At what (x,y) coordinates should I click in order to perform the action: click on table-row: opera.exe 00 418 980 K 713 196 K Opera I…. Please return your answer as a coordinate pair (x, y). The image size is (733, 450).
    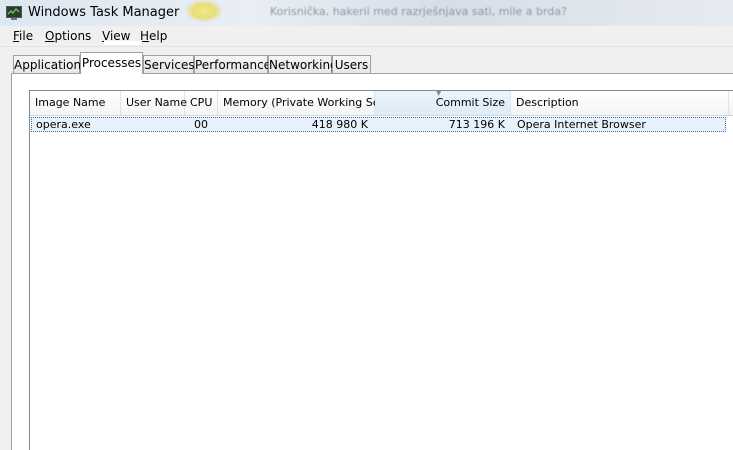
    Looking at the image, I should click on (378, 124).